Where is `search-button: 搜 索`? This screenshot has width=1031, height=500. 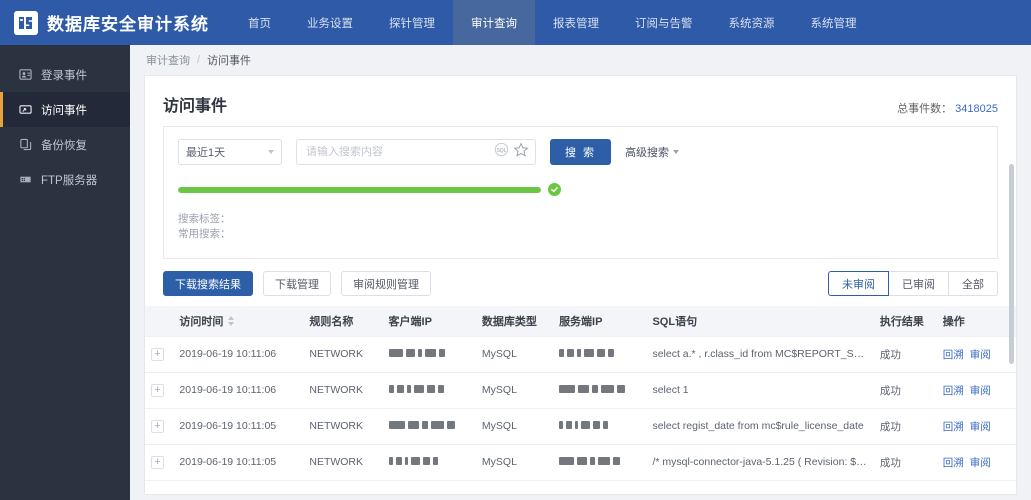 search-button: 搜 索 is located at coordinates (581, 152).